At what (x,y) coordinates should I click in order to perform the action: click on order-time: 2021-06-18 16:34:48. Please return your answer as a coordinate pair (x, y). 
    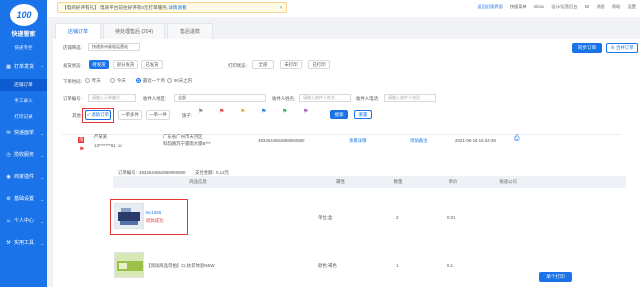
    Looking at the image, I should click on (475, 140).